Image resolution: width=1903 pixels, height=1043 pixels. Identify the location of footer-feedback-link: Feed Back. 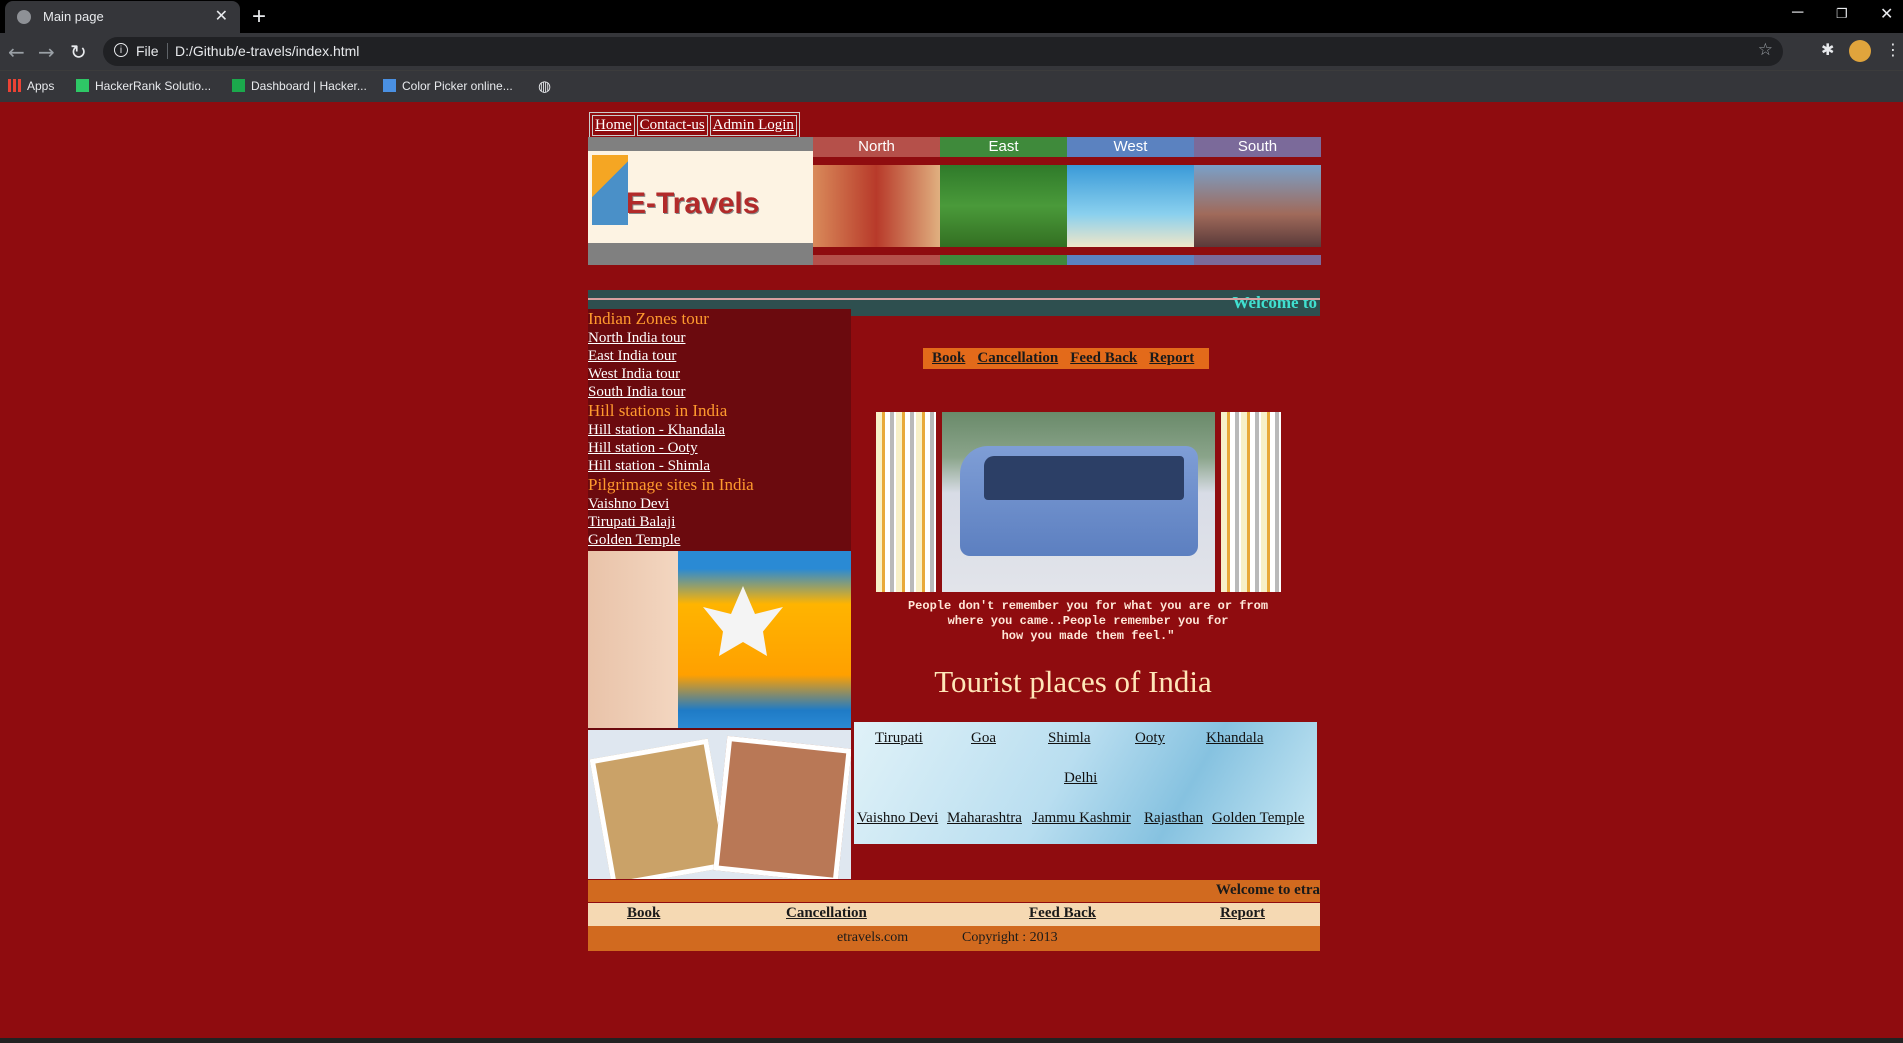
(1062, 913).